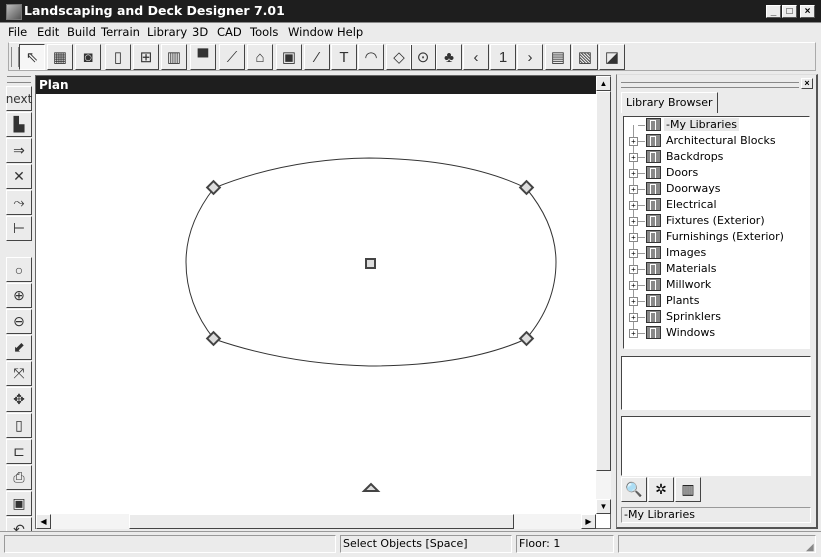 Image resolution: width=821 pixels, height=557 pixels. I want to click on curved-wall-button: ◙, so click(88, 57).